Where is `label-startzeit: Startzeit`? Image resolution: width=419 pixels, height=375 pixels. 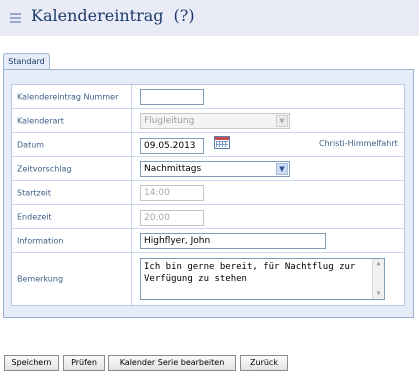 label-startzeit: Startzeit is located at coordinates (34, 192).